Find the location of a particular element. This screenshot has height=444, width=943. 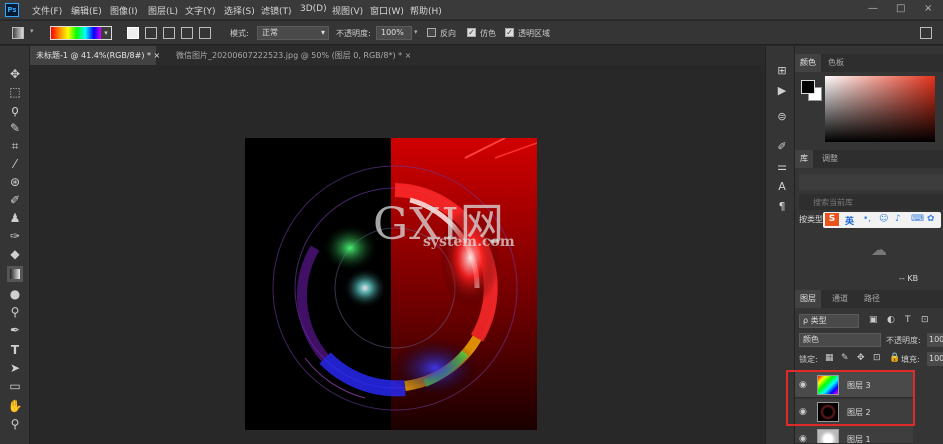

filter-shape-icon: ⊡ is located at coordinates (925, 320).